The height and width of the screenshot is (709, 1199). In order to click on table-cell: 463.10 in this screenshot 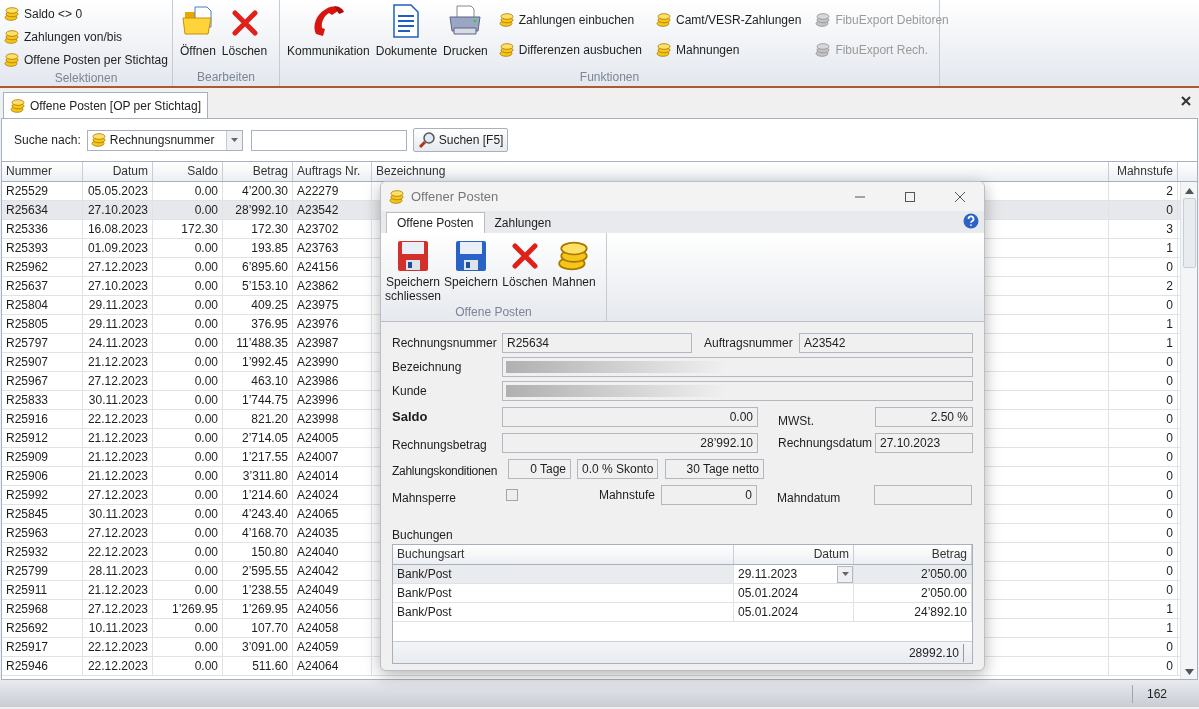, I will do `click(258, 381)`.